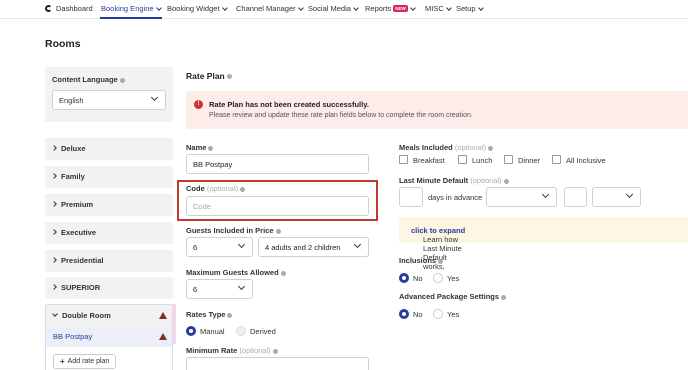 Image resolution: width=688 pixels, height=370 pixels. Describe the element at coordinates (69, 8) in the screenshot. I see `nav-dashboard: Dashboard` at that location.